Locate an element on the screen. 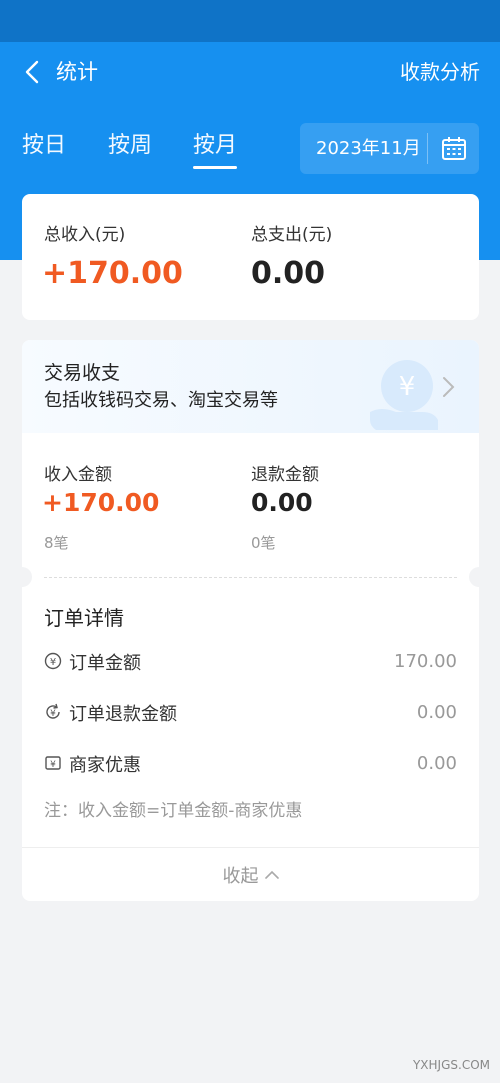  tab-week: 按周 is located at coordinates (130, 146).